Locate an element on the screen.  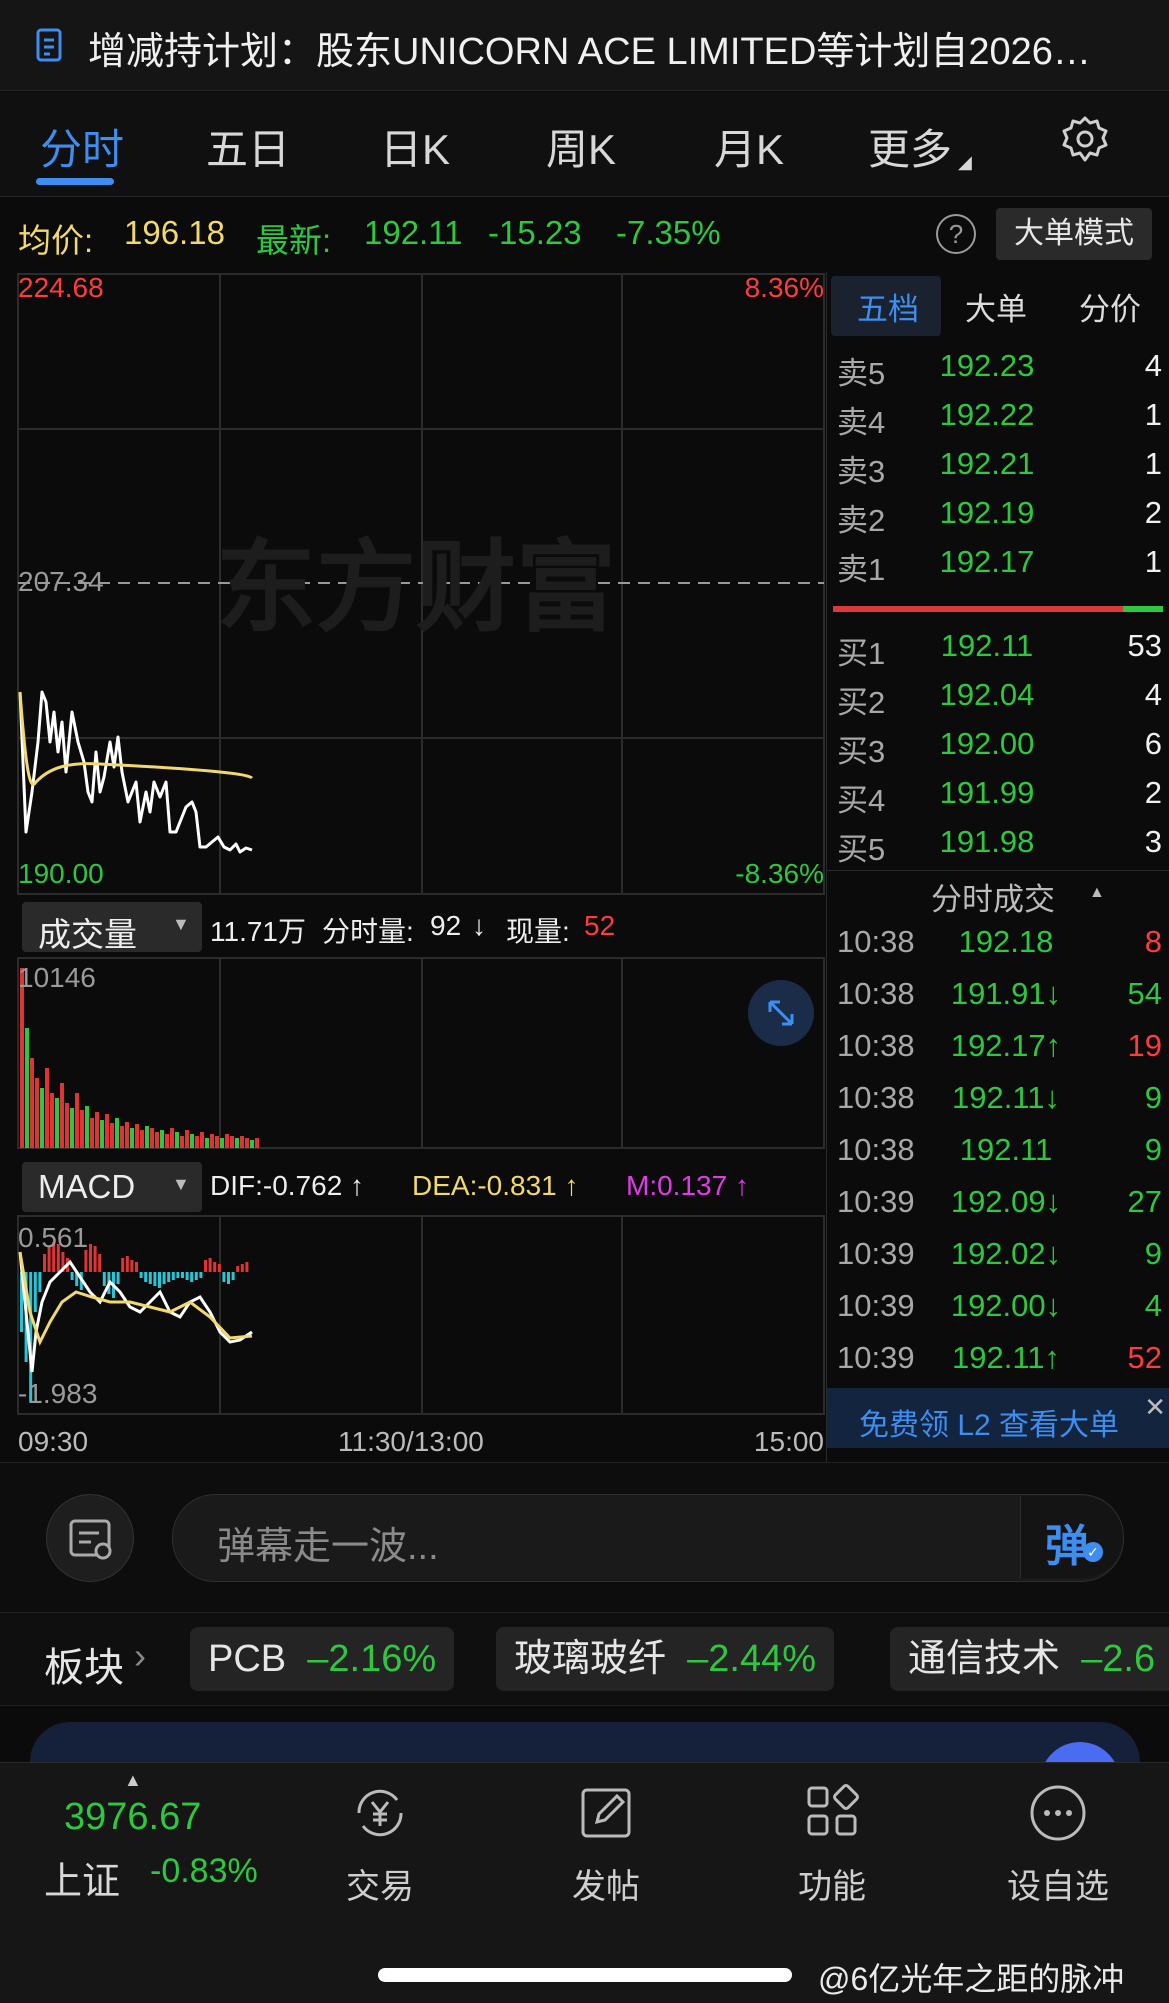
weibo-watermark: @6亿光年之距的脉冲 is located at coordinates (971, 1979).